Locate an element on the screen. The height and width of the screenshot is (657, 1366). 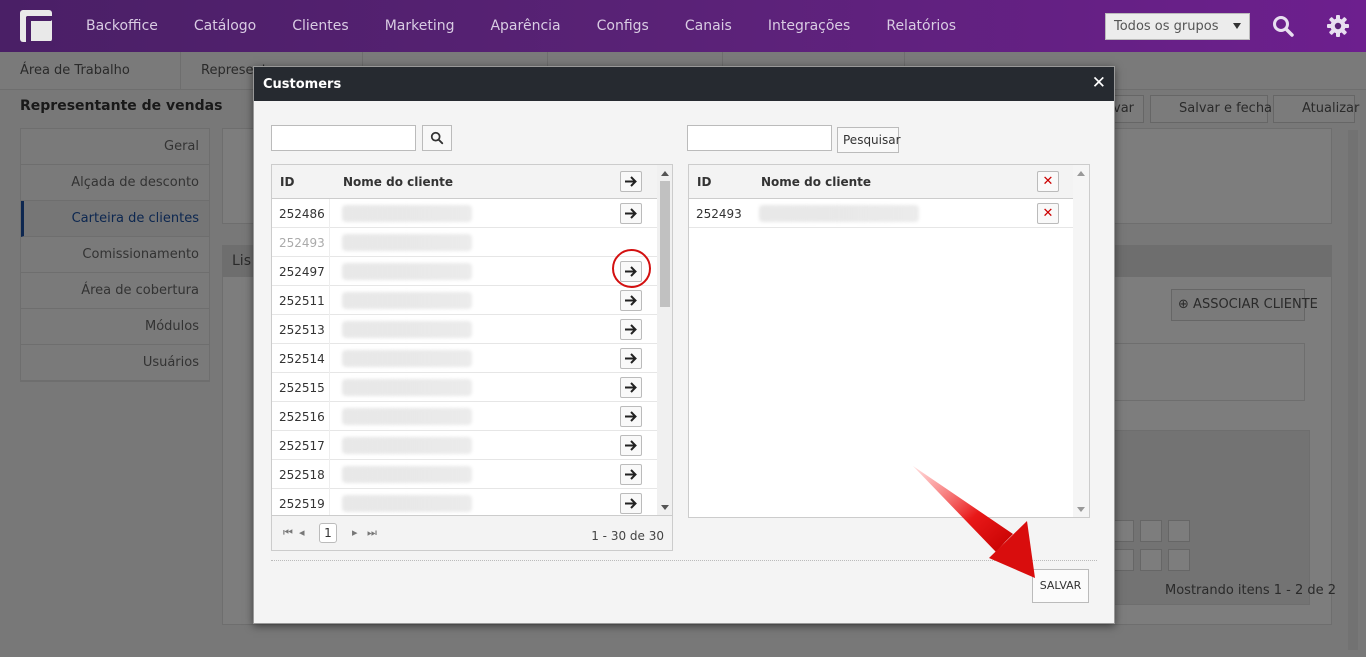
annotation-circle is located at coordinates (631, 268).